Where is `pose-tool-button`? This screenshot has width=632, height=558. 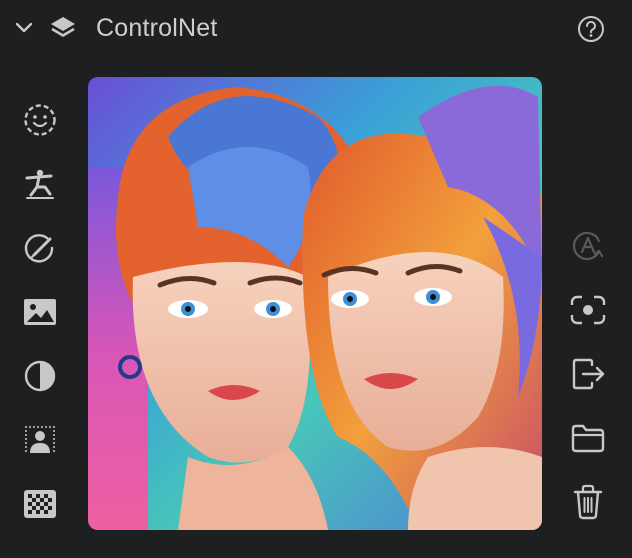 pose-tool-button is located at coordinates (40, 186).